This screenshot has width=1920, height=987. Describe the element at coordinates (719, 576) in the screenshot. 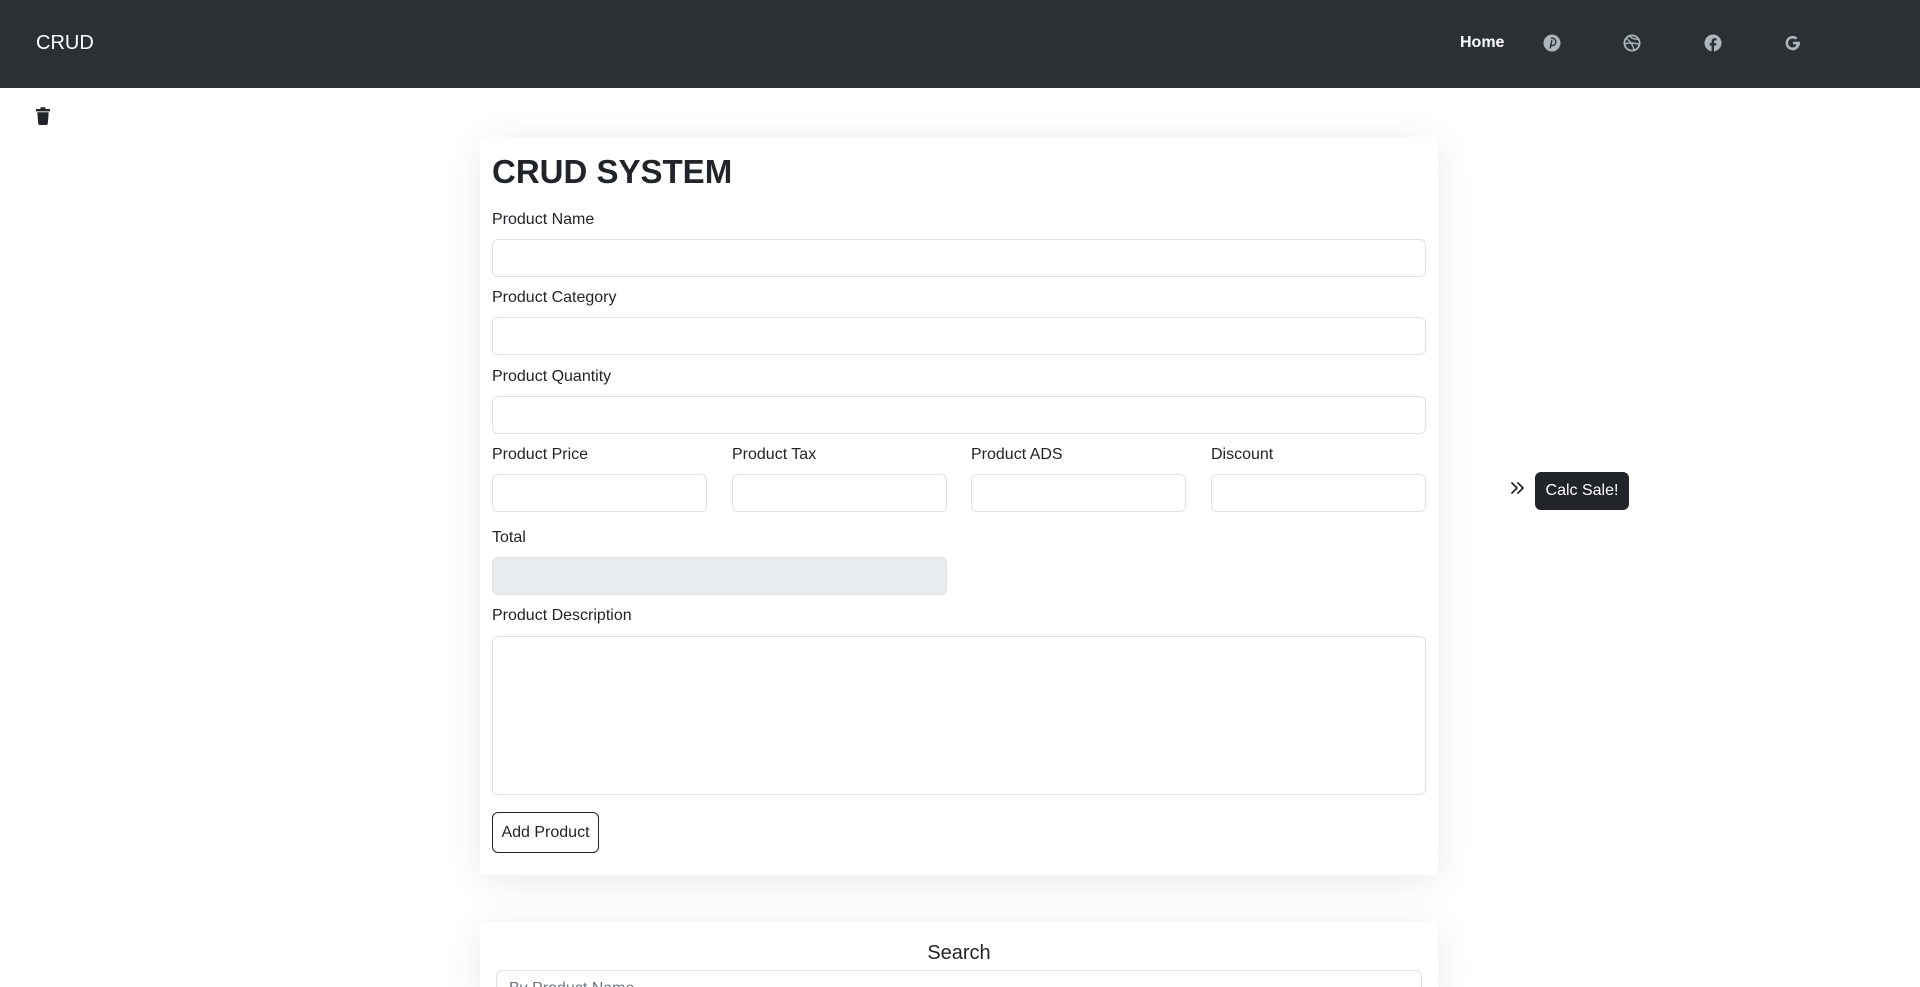

I see `total-field` at that location.